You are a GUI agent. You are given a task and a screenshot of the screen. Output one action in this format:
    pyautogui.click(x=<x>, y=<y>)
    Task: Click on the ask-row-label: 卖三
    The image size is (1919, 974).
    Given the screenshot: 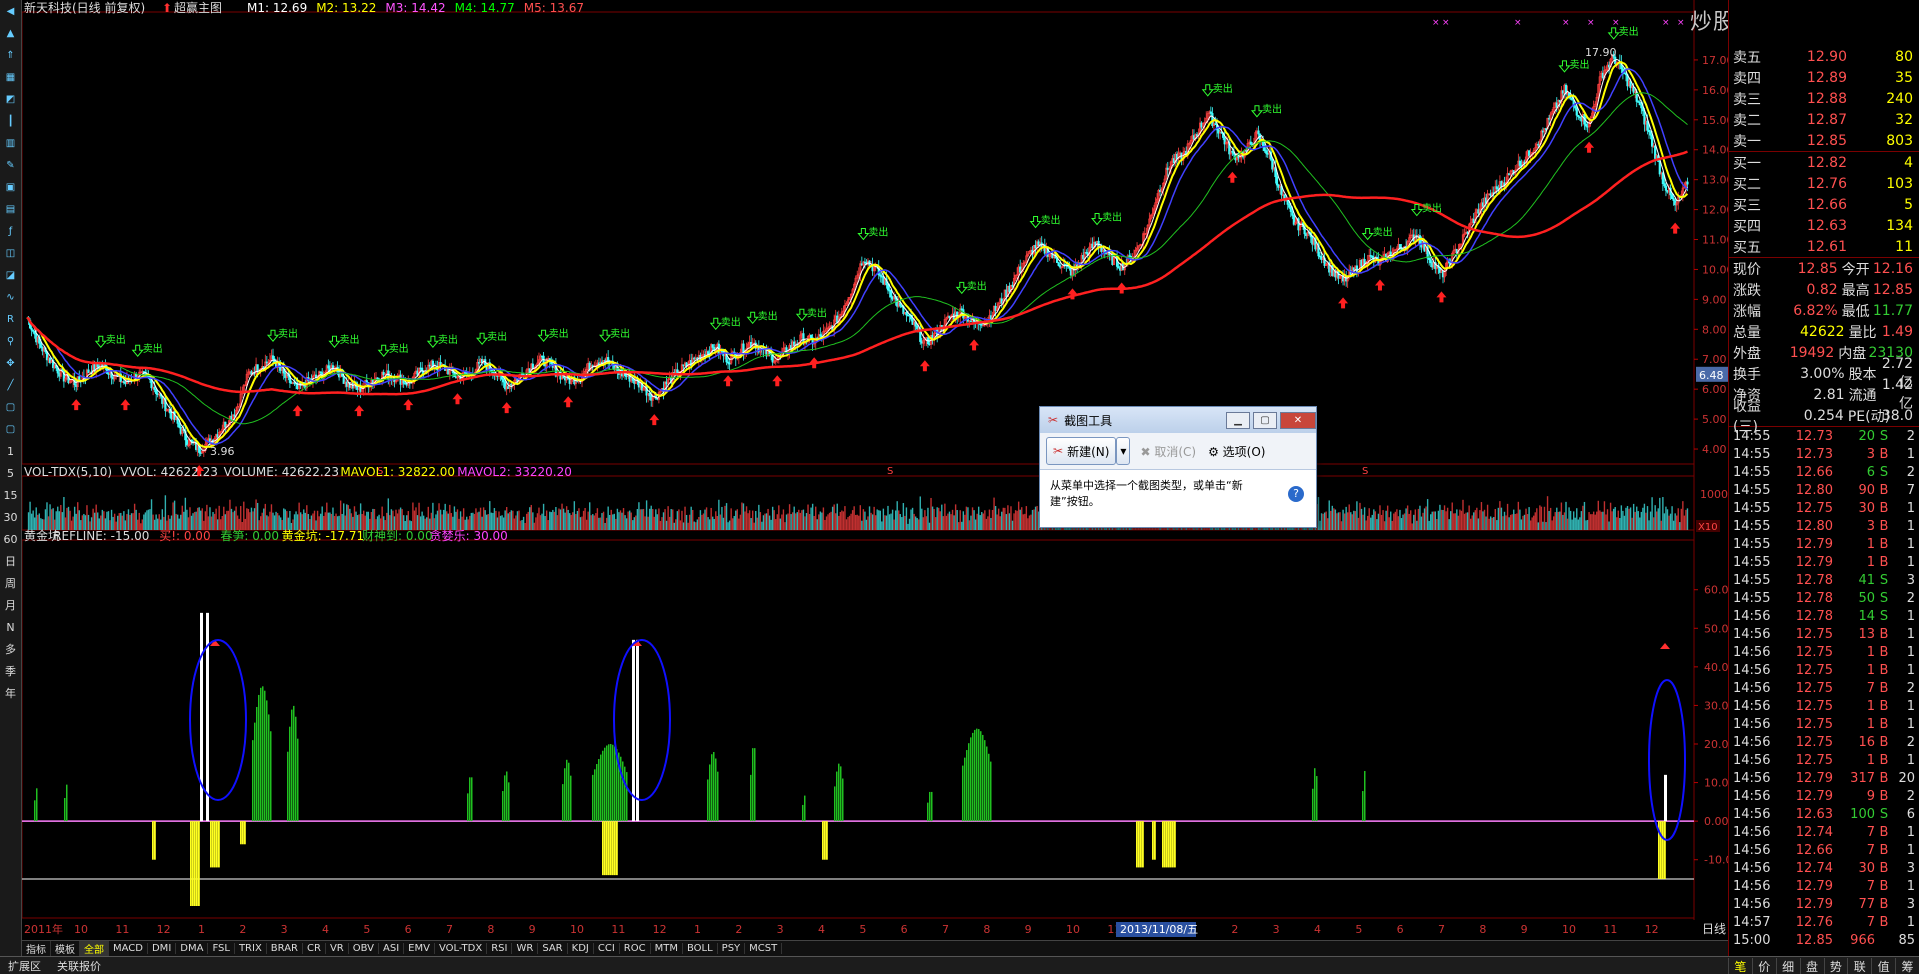 What is the action you would take?
    pyautogui.click(x=1747, y=99)
    